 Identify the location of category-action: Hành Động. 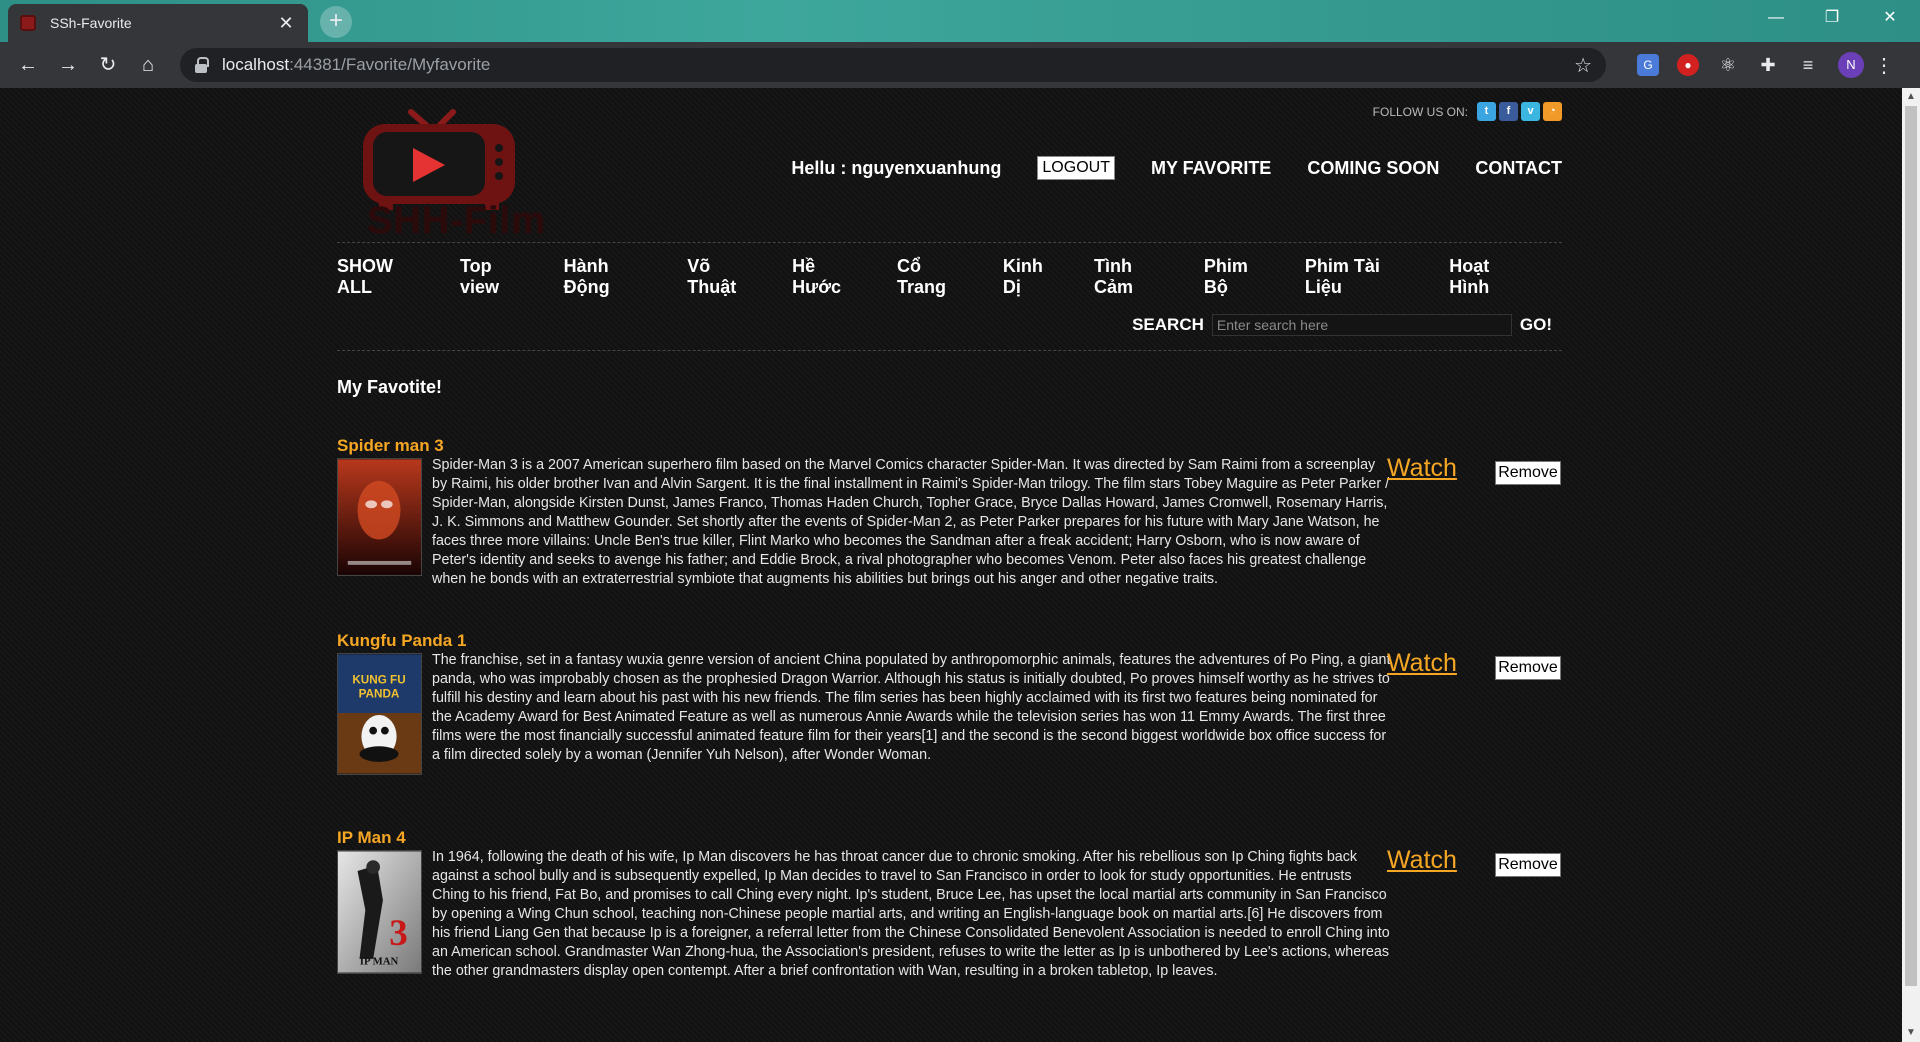
(611, 277).